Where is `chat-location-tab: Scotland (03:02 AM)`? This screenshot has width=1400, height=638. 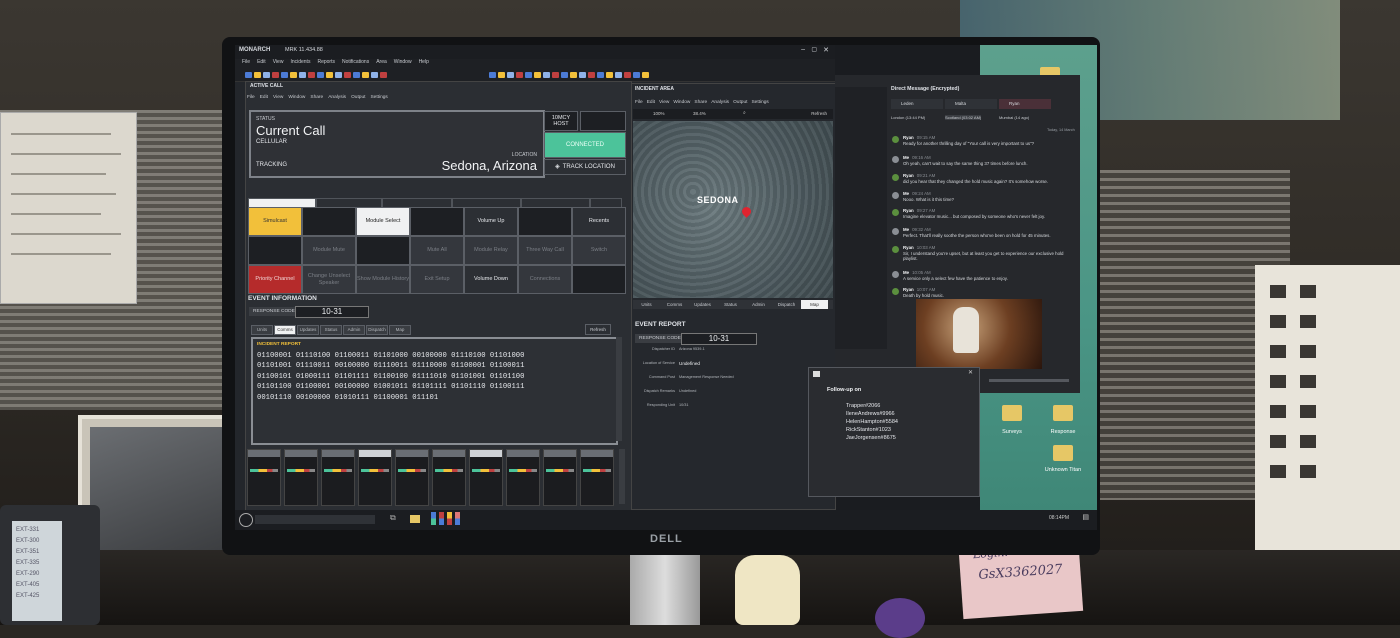 chat-location-tab: Scotland (03:02 AM) is located at coordinates (963, 117).